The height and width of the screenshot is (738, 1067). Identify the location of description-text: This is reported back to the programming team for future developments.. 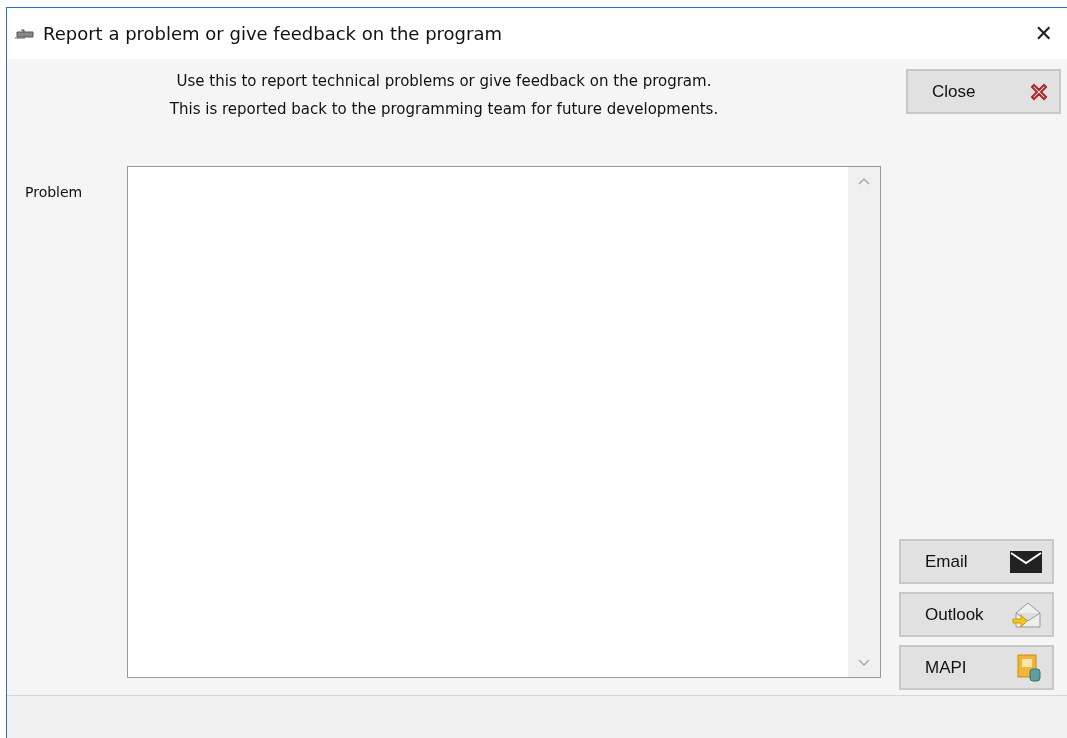
(444, 109).